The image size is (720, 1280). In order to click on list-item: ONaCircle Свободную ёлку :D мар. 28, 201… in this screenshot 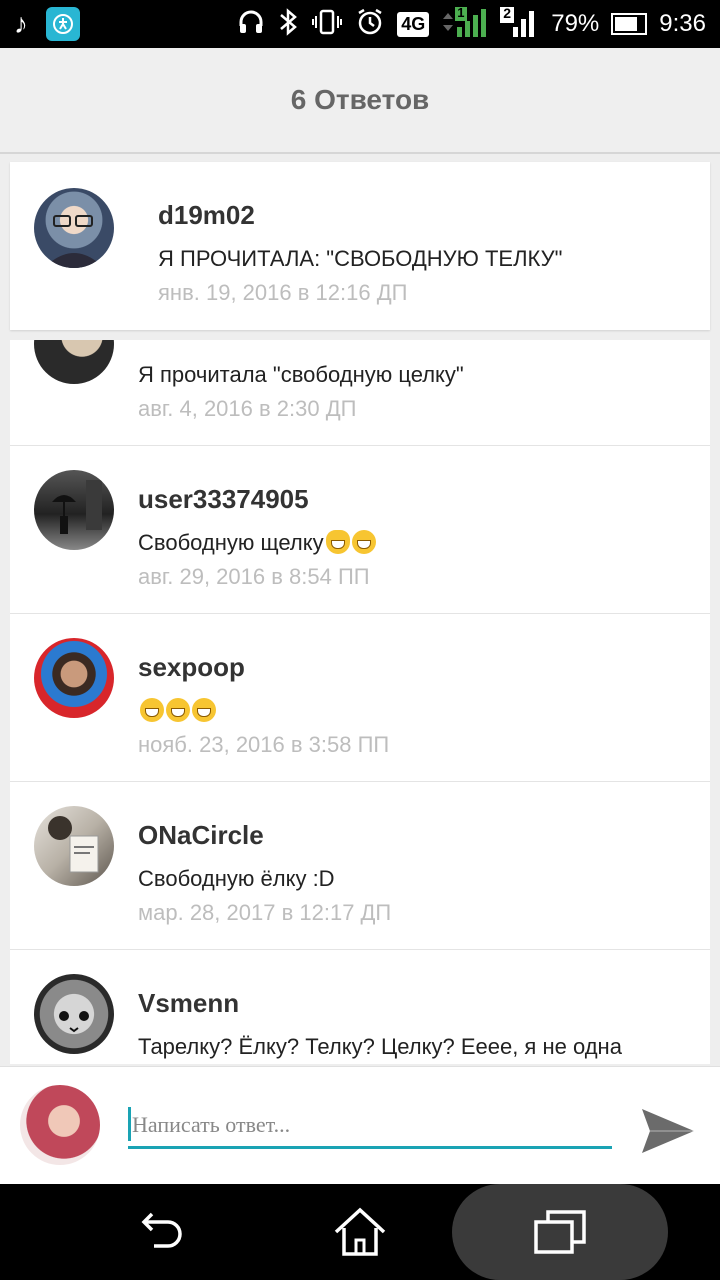, I will do `click(360, 866)`.